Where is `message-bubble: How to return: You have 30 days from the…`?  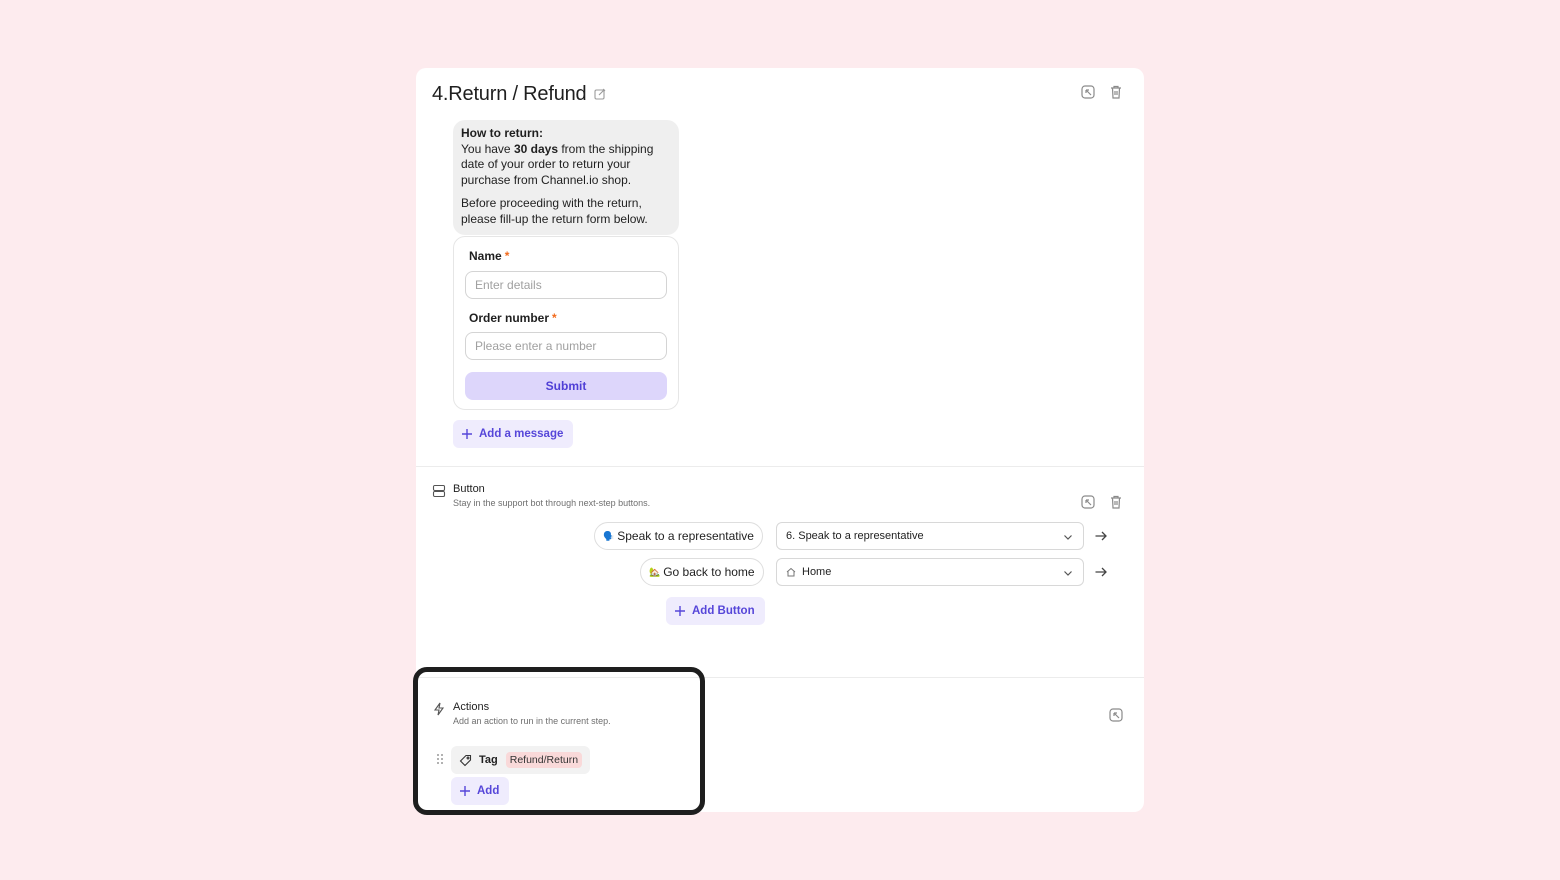 message-bubble: How to return: You have 30 days from the… is located at coordinates (566, 177).